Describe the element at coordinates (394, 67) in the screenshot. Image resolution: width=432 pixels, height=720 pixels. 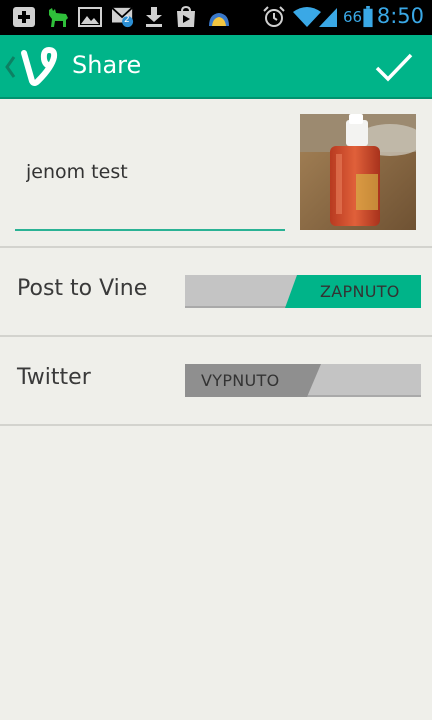
I see `check-icon` at that location.